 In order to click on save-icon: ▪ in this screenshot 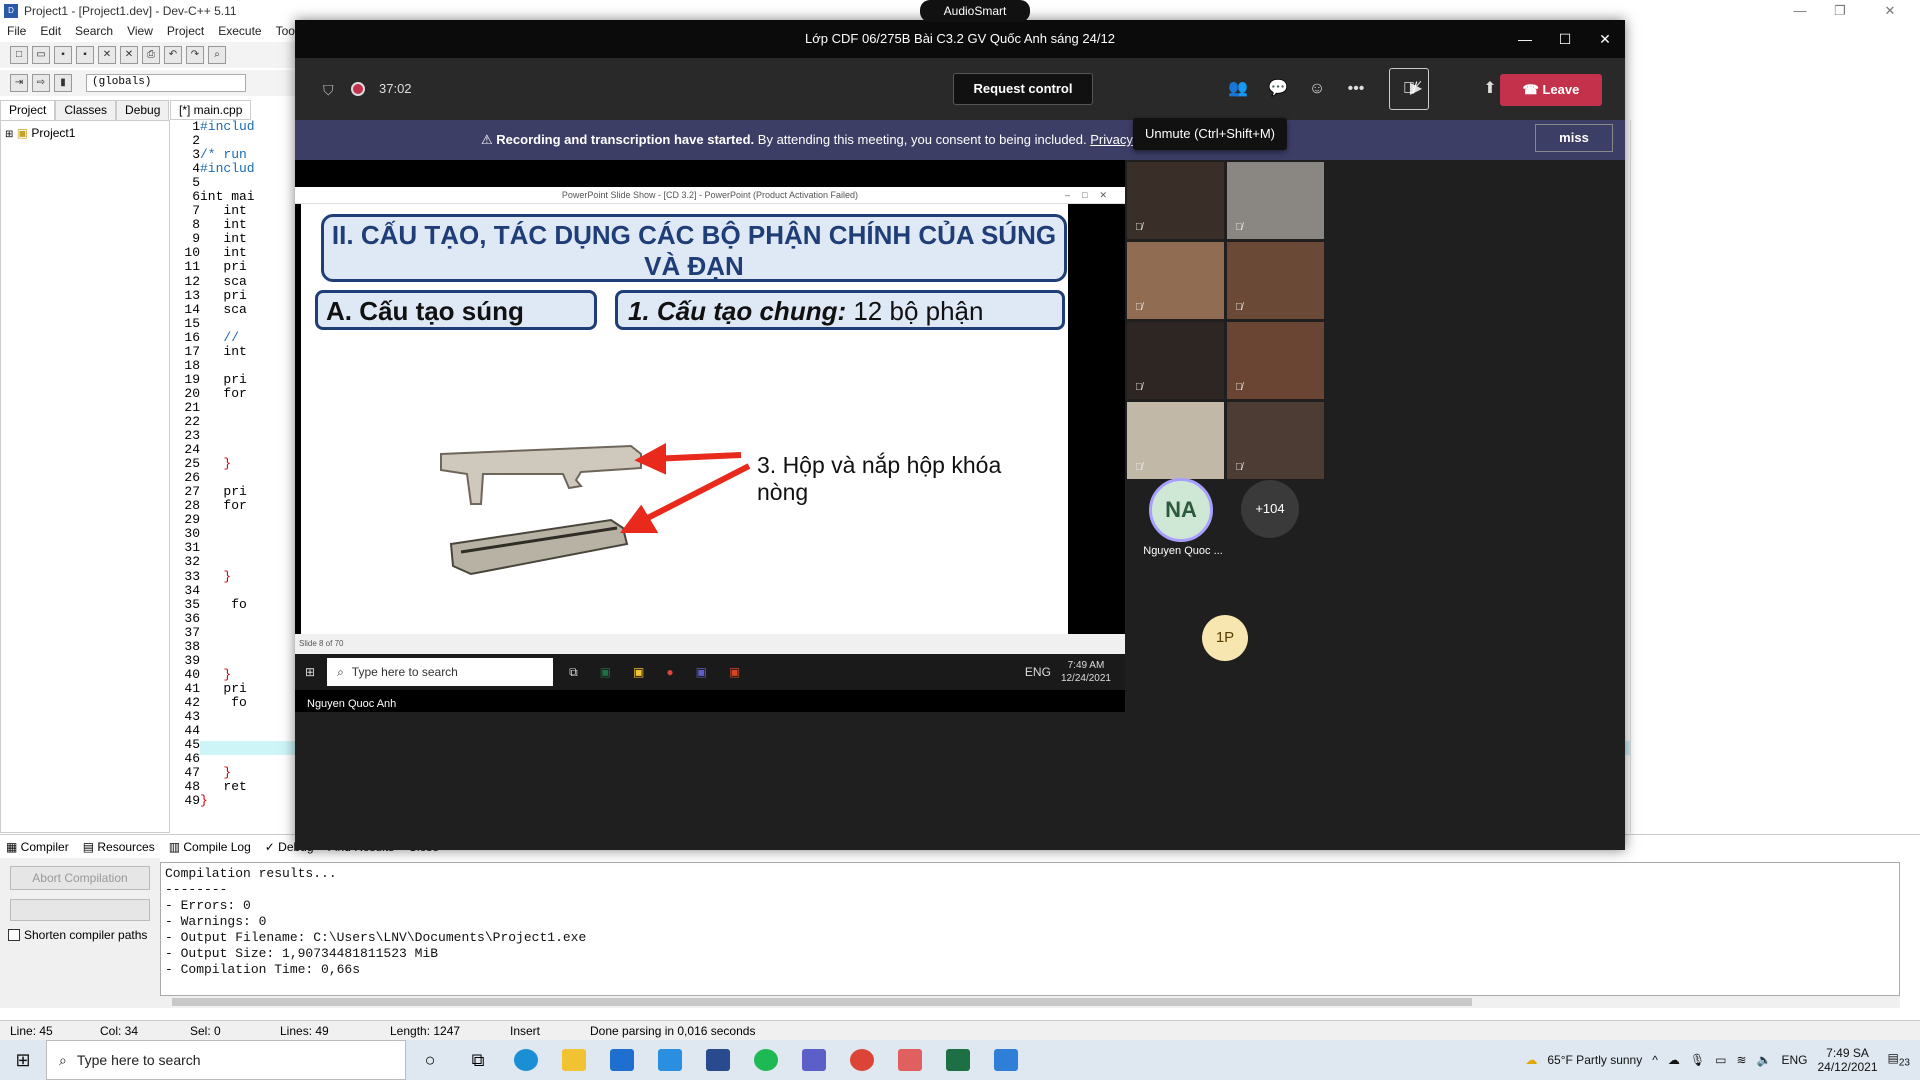, I will do `click(63, 55)`.